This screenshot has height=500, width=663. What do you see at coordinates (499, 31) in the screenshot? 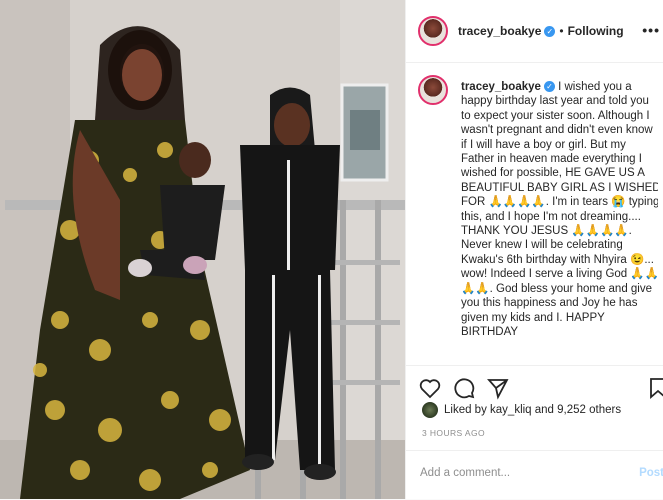
I see `username-link: tracey_boakye` at bounding box center [499, 31].